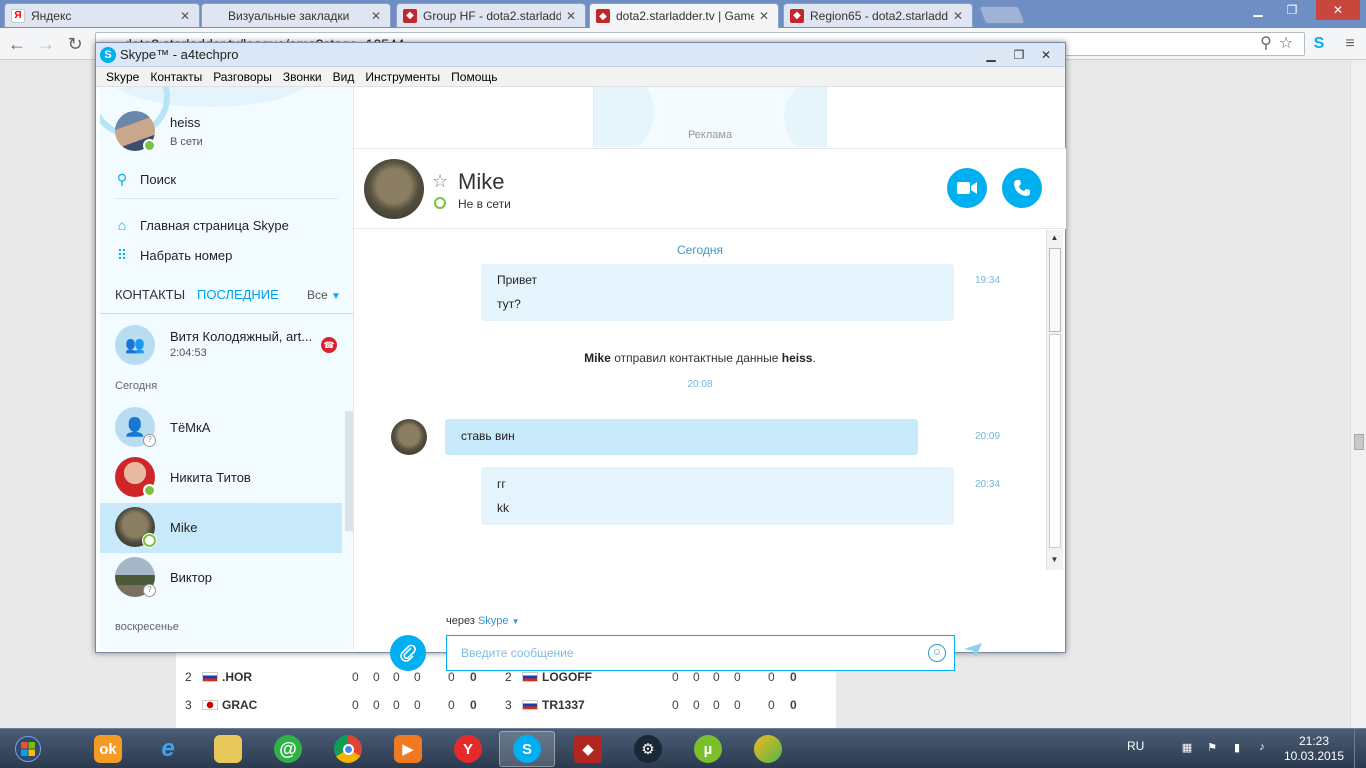  What do you see at coordinates (408, 749) in the screenshot?
I see `taskbar-media-player: ▶` at bounding box center [408, 749].